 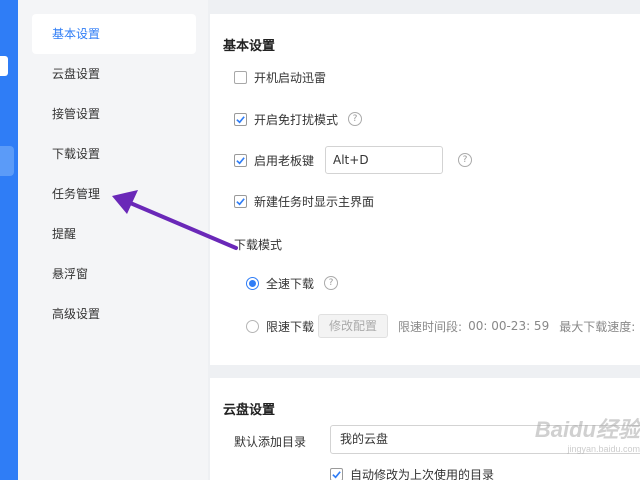 What do you see at coordinates (114, 114) in the screenshot?
I see `sidebar-item-takeover: 接管设置` at bounding box center [114, 114].